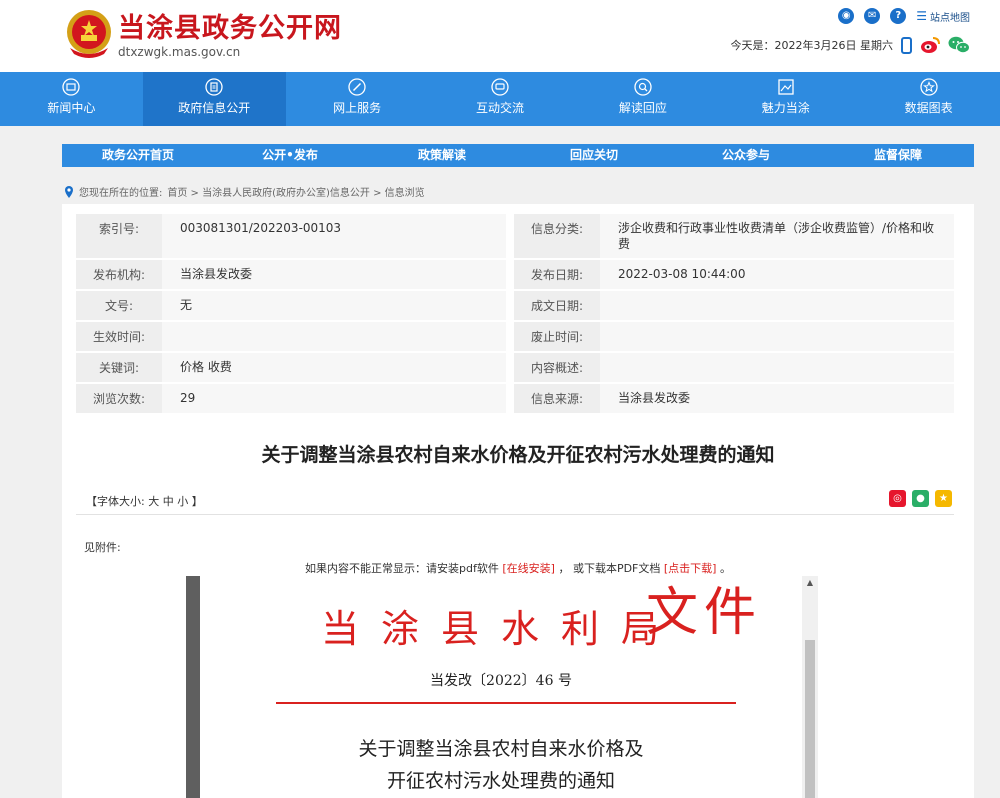 Image resolution: width=1000 pixels, height=798 pixels. Describe the element at coordinates (897, 498) in the screenshot. I see `share-weibo-icon: ◎` at that location.